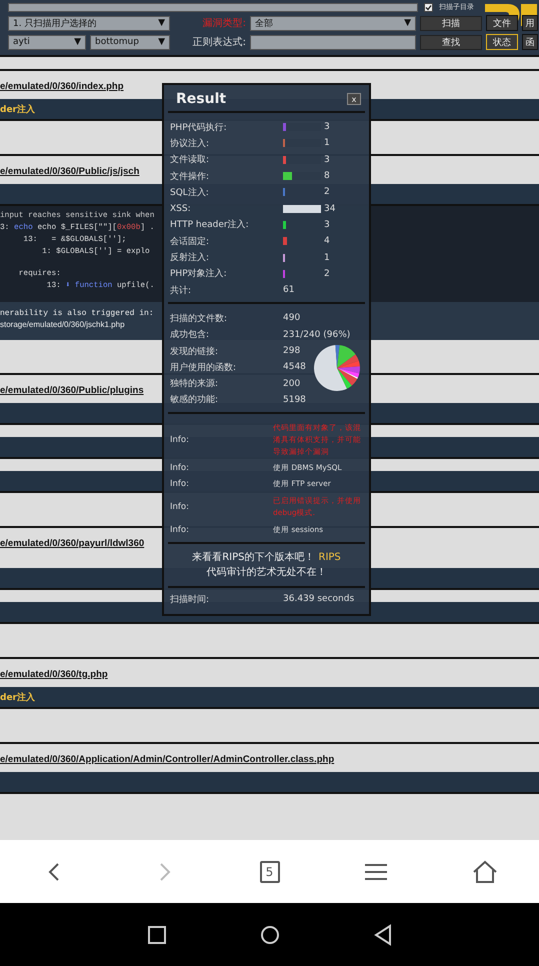 This screenshot has width=539, height=966. I want to click on stat-label: 反射注入:, so click(189, 258).